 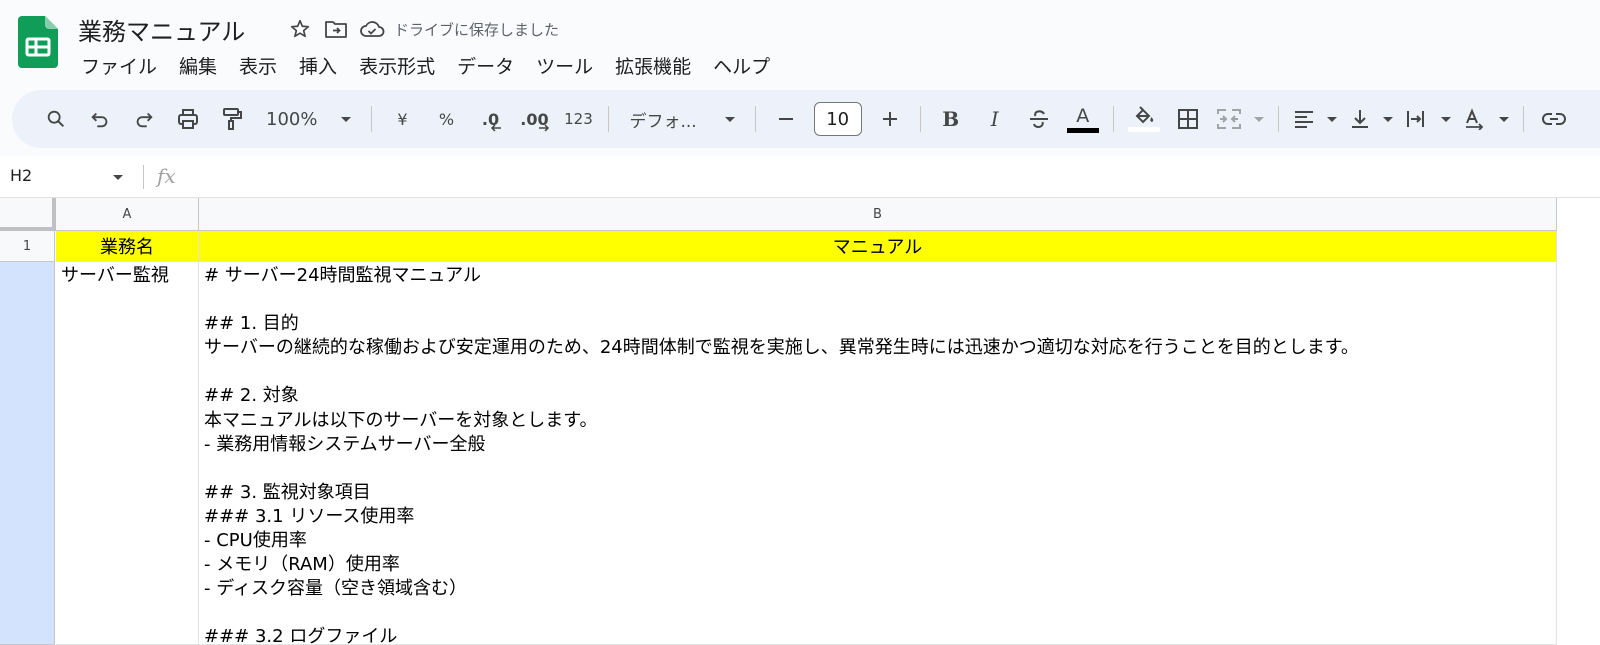 I want to click on column-header-b: B, so click(x=878, y=214).